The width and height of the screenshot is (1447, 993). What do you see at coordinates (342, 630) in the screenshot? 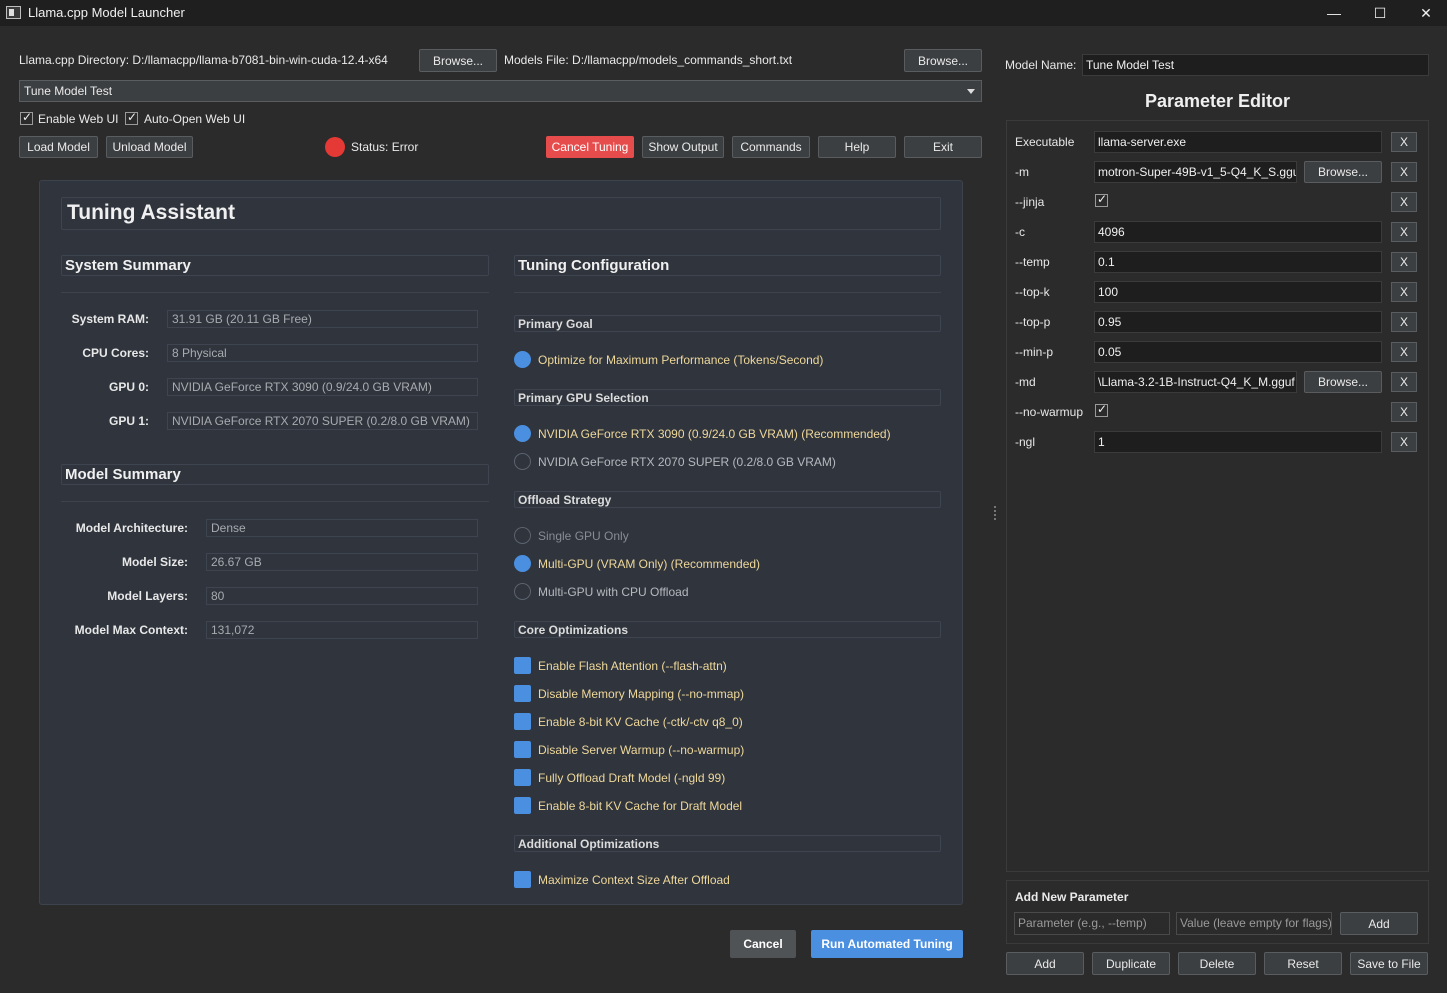
I see `model-max-context-value: 131,072` at bounding box center [342, 630].